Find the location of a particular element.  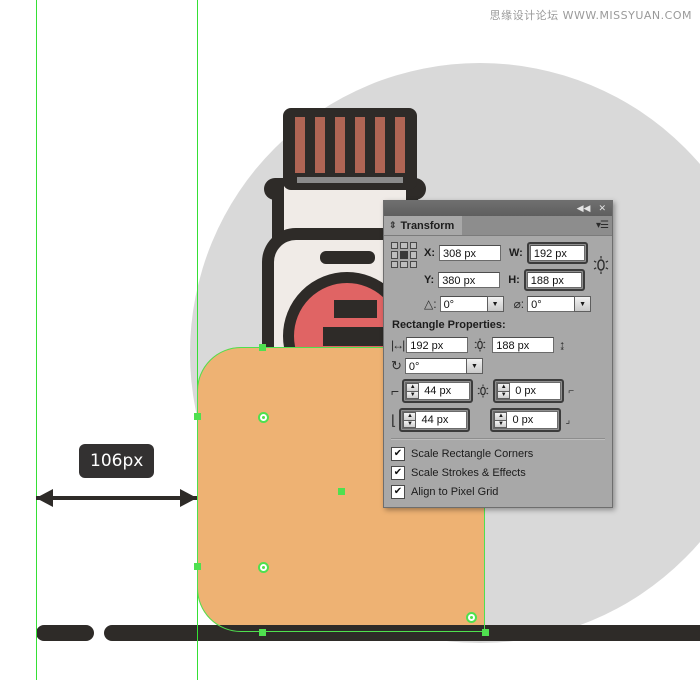

guide-vertical-right is located at coordinates (197, 340).